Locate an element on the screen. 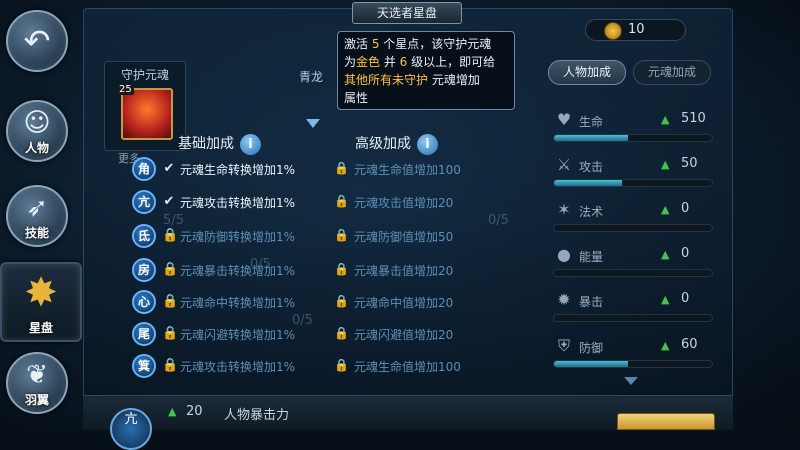 The image size is (800, 450). advanced-info-icon: i is located at coordinates (427, 144).